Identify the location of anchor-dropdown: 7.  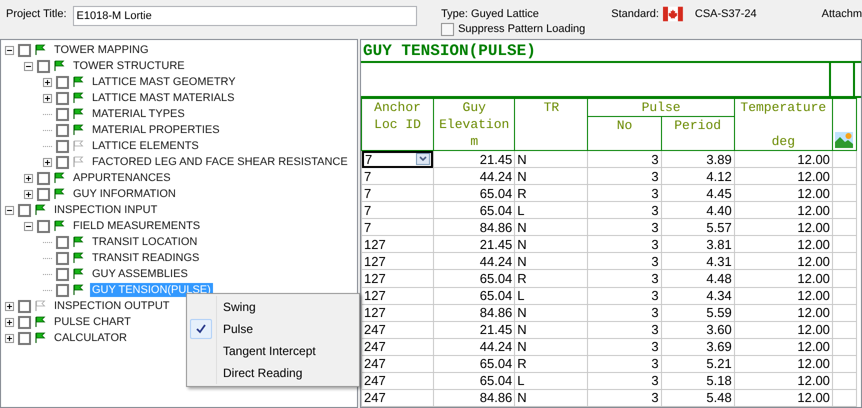
(398, 159).